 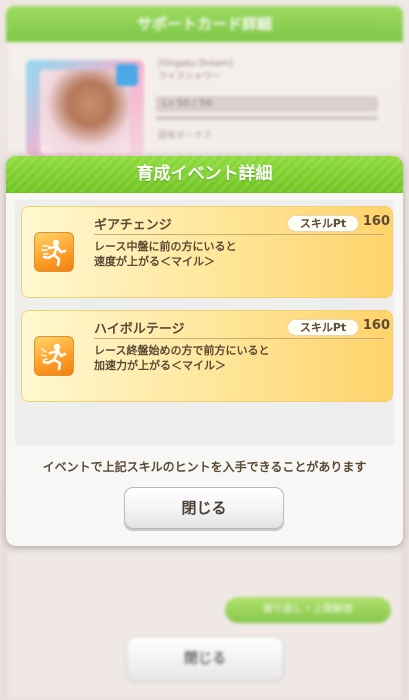 I want to click on background-close-button: 閉じる, so click(x=205, y=659).